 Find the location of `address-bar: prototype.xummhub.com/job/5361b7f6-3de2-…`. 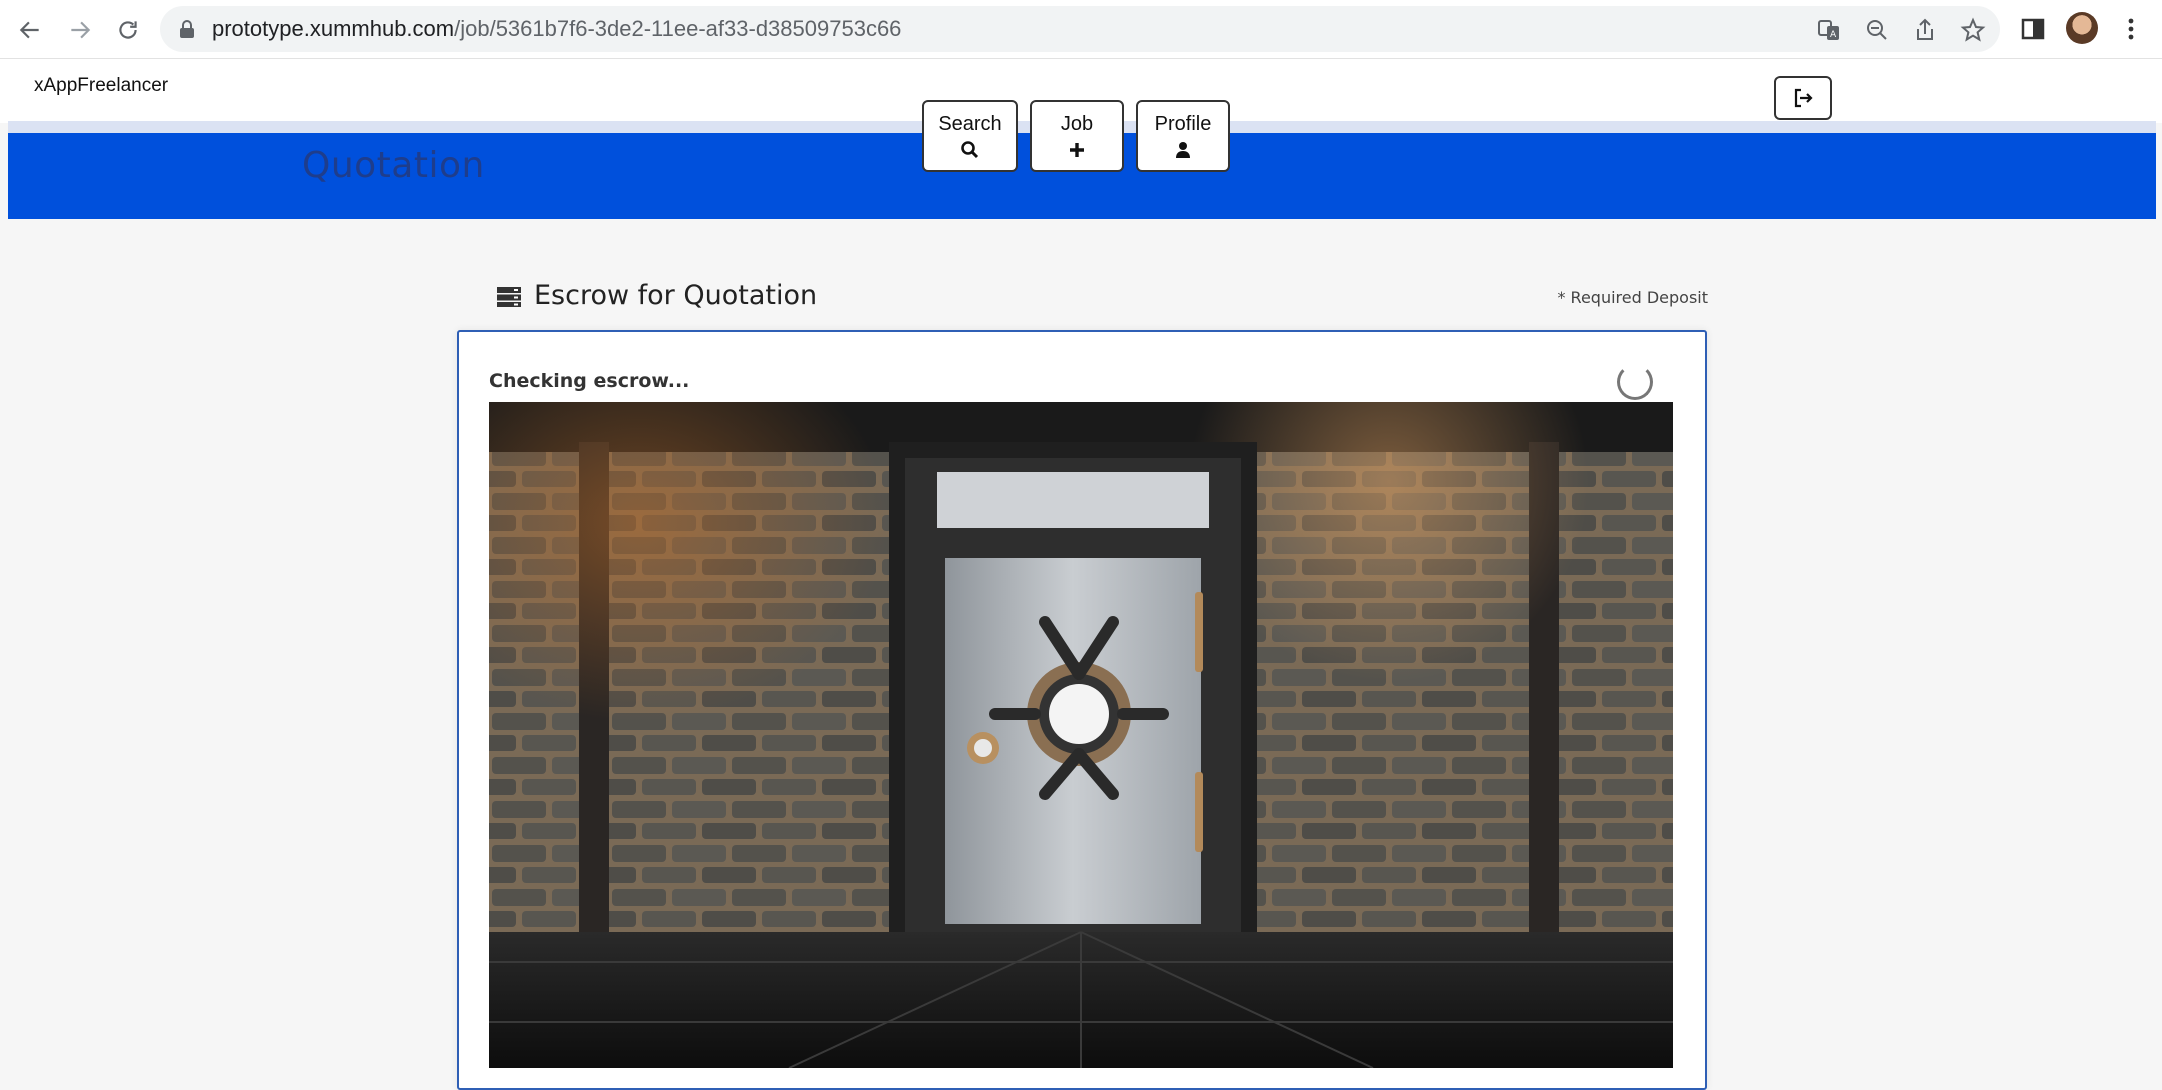

address-bar: prototype.xummhub.com/job/5361b7f6-3de2-… is located at coordinates (1080, 29).